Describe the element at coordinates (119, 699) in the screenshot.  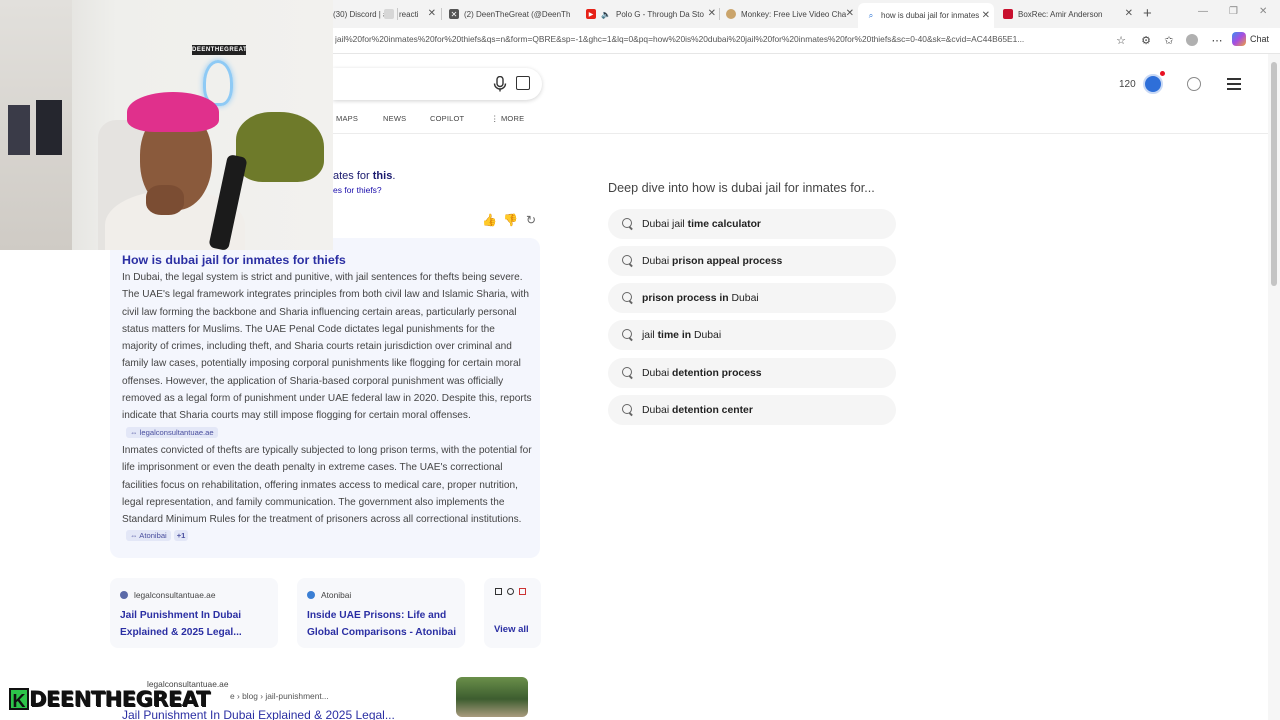
I see `watermark-name: DEENTHEGREAT` at that location.